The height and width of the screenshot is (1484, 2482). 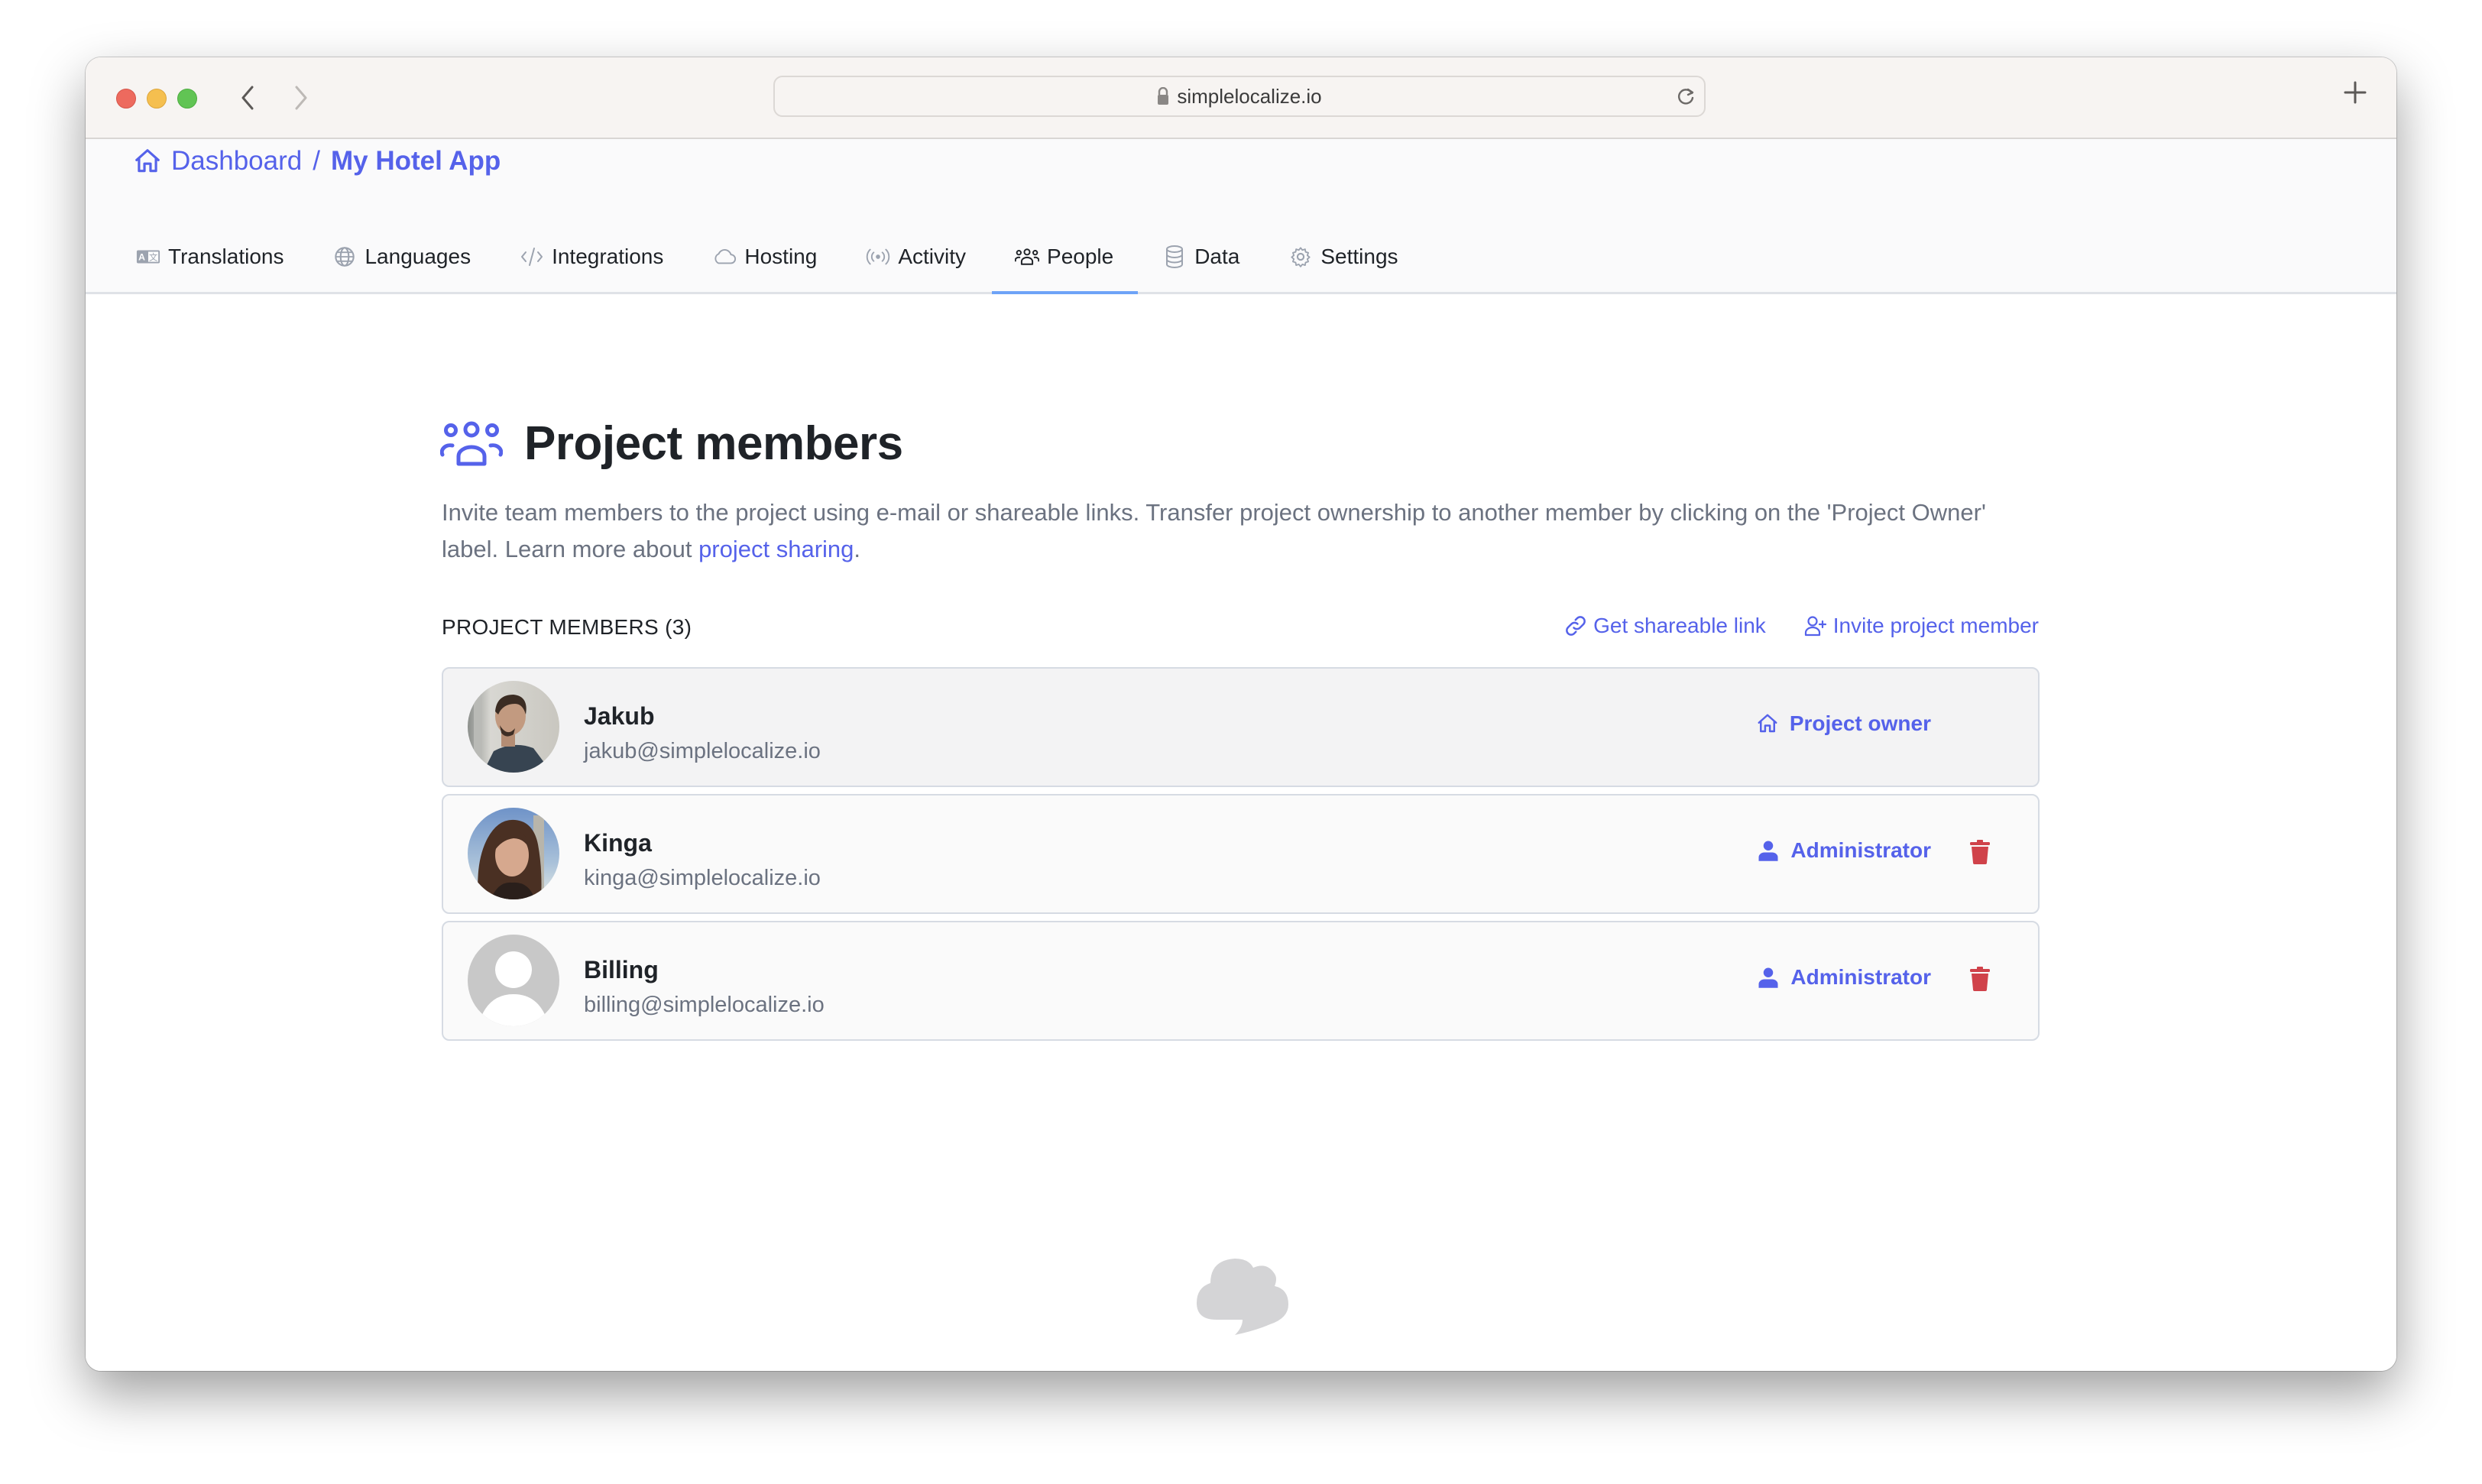 What do you see at coordinates (126, 99) in the screenshot?
I see `close-window-button` at bounding box center [126, 99].